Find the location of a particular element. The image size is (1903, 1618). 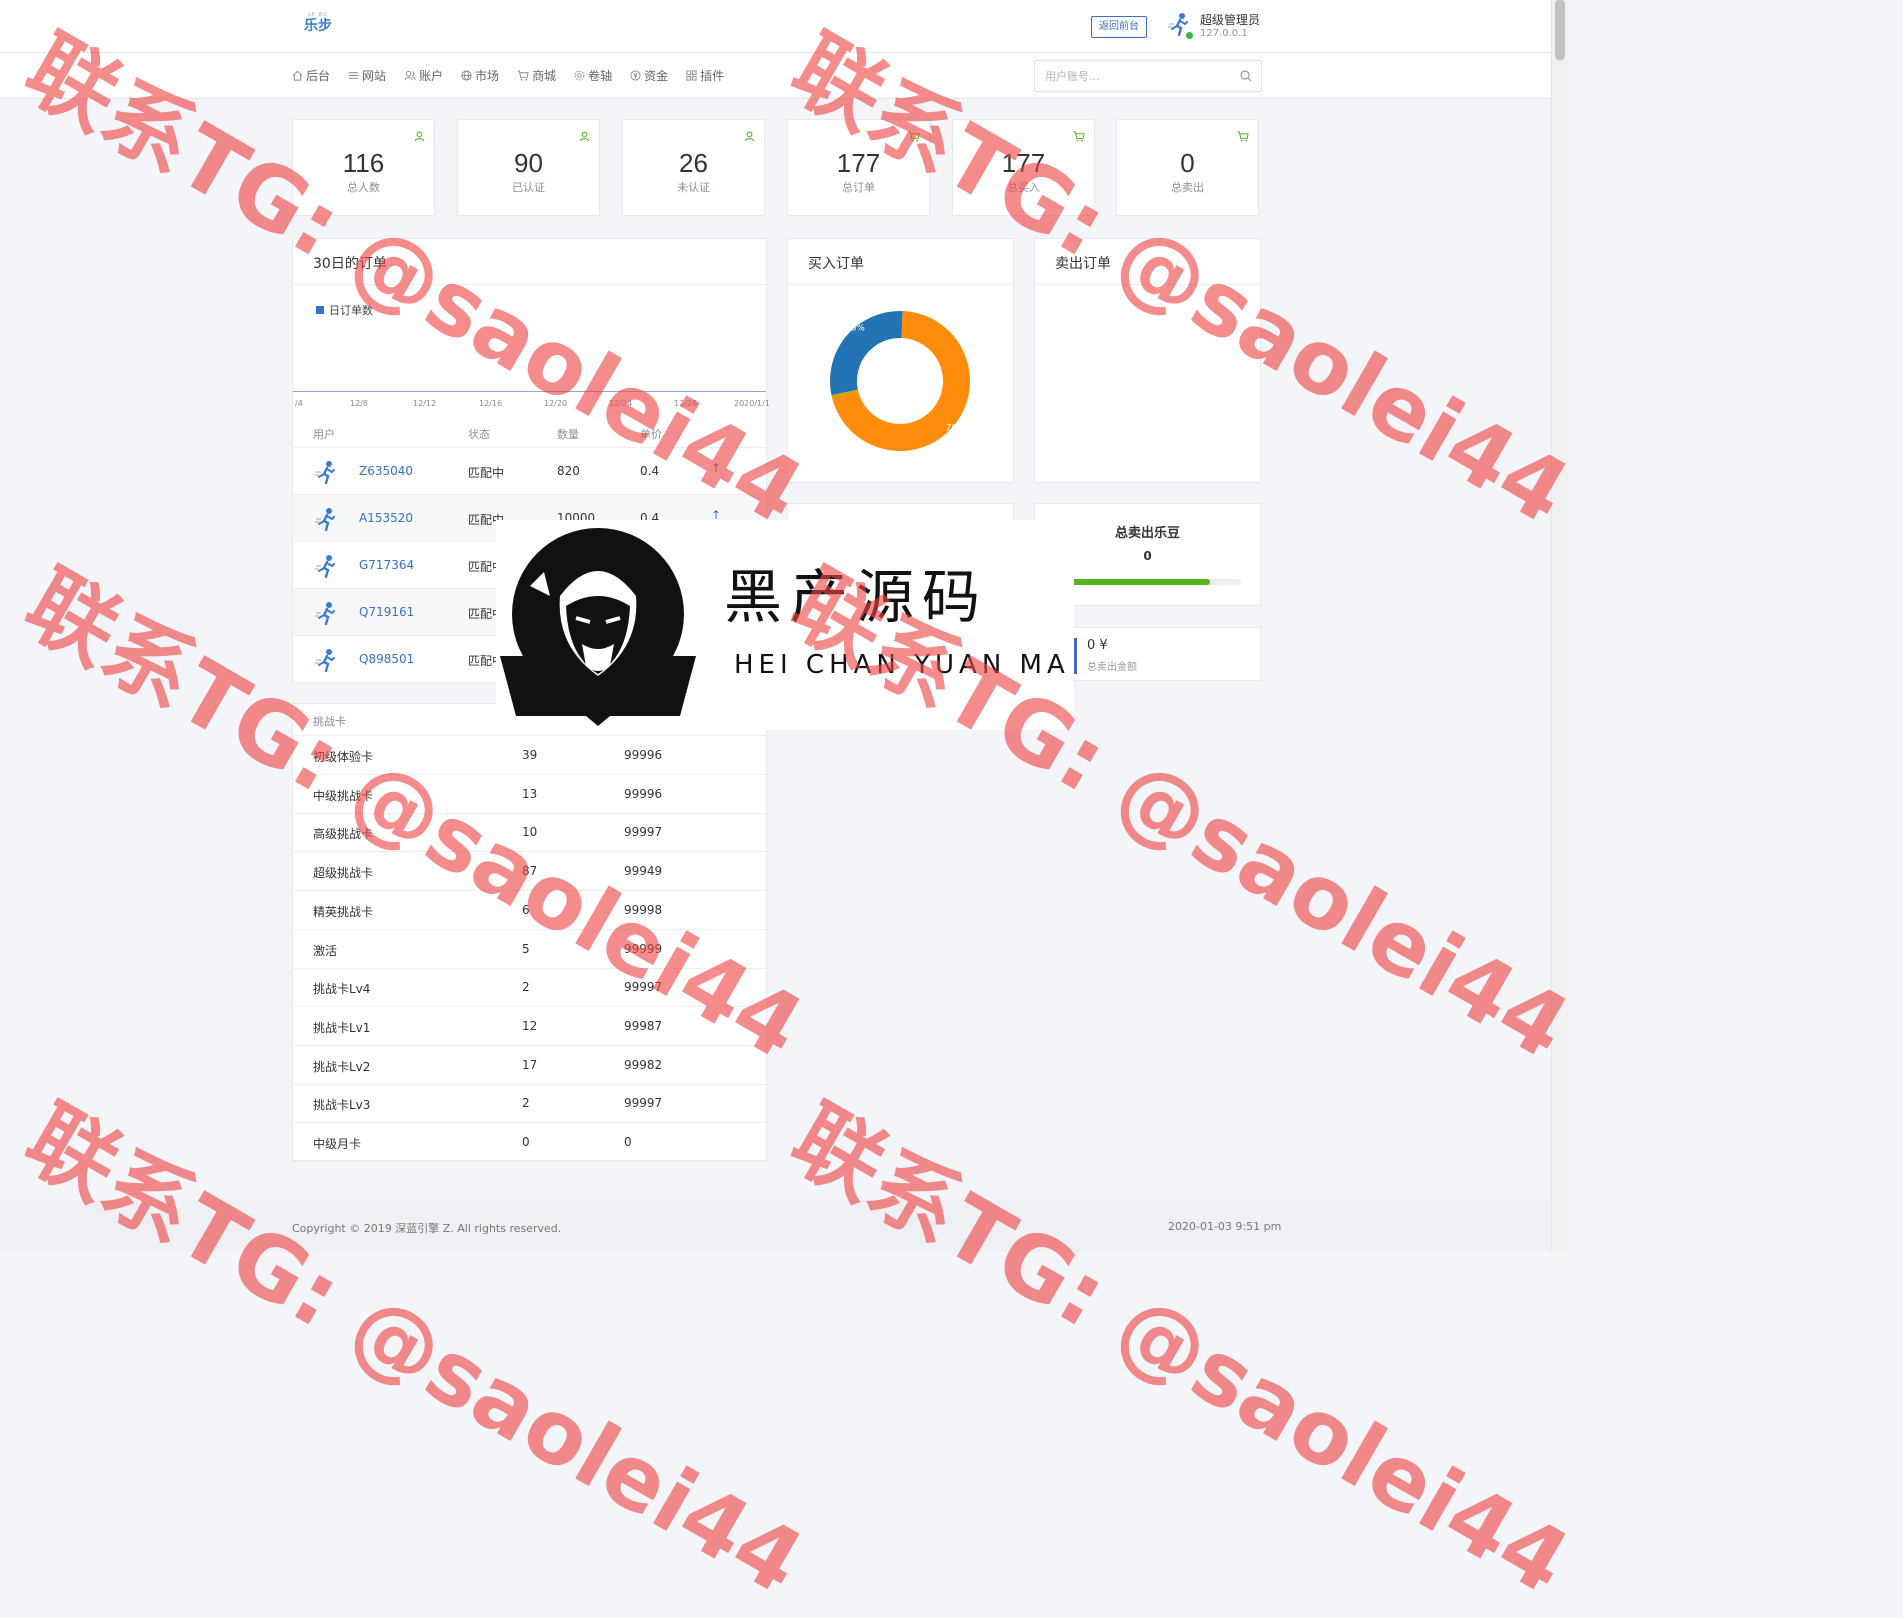

nav-label: 卷轴 is located at coordinates (600, 76).